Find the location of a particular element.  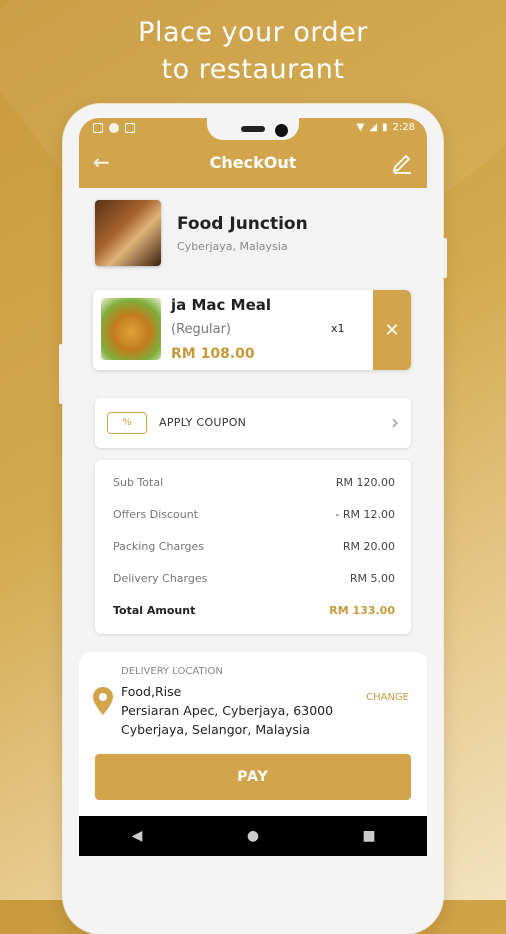

app-bar: ← CheckOut is located at coordinates (253, 164).